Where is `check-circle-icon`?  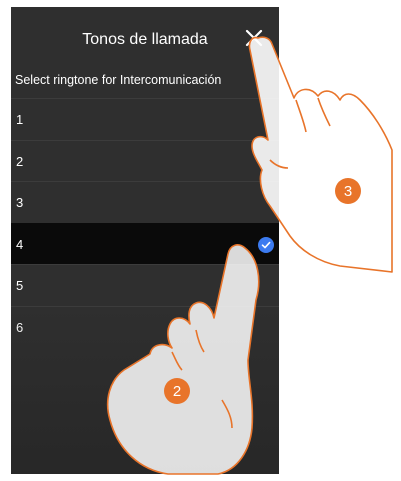
check-circle-icon is located at coordinates (266, 244).